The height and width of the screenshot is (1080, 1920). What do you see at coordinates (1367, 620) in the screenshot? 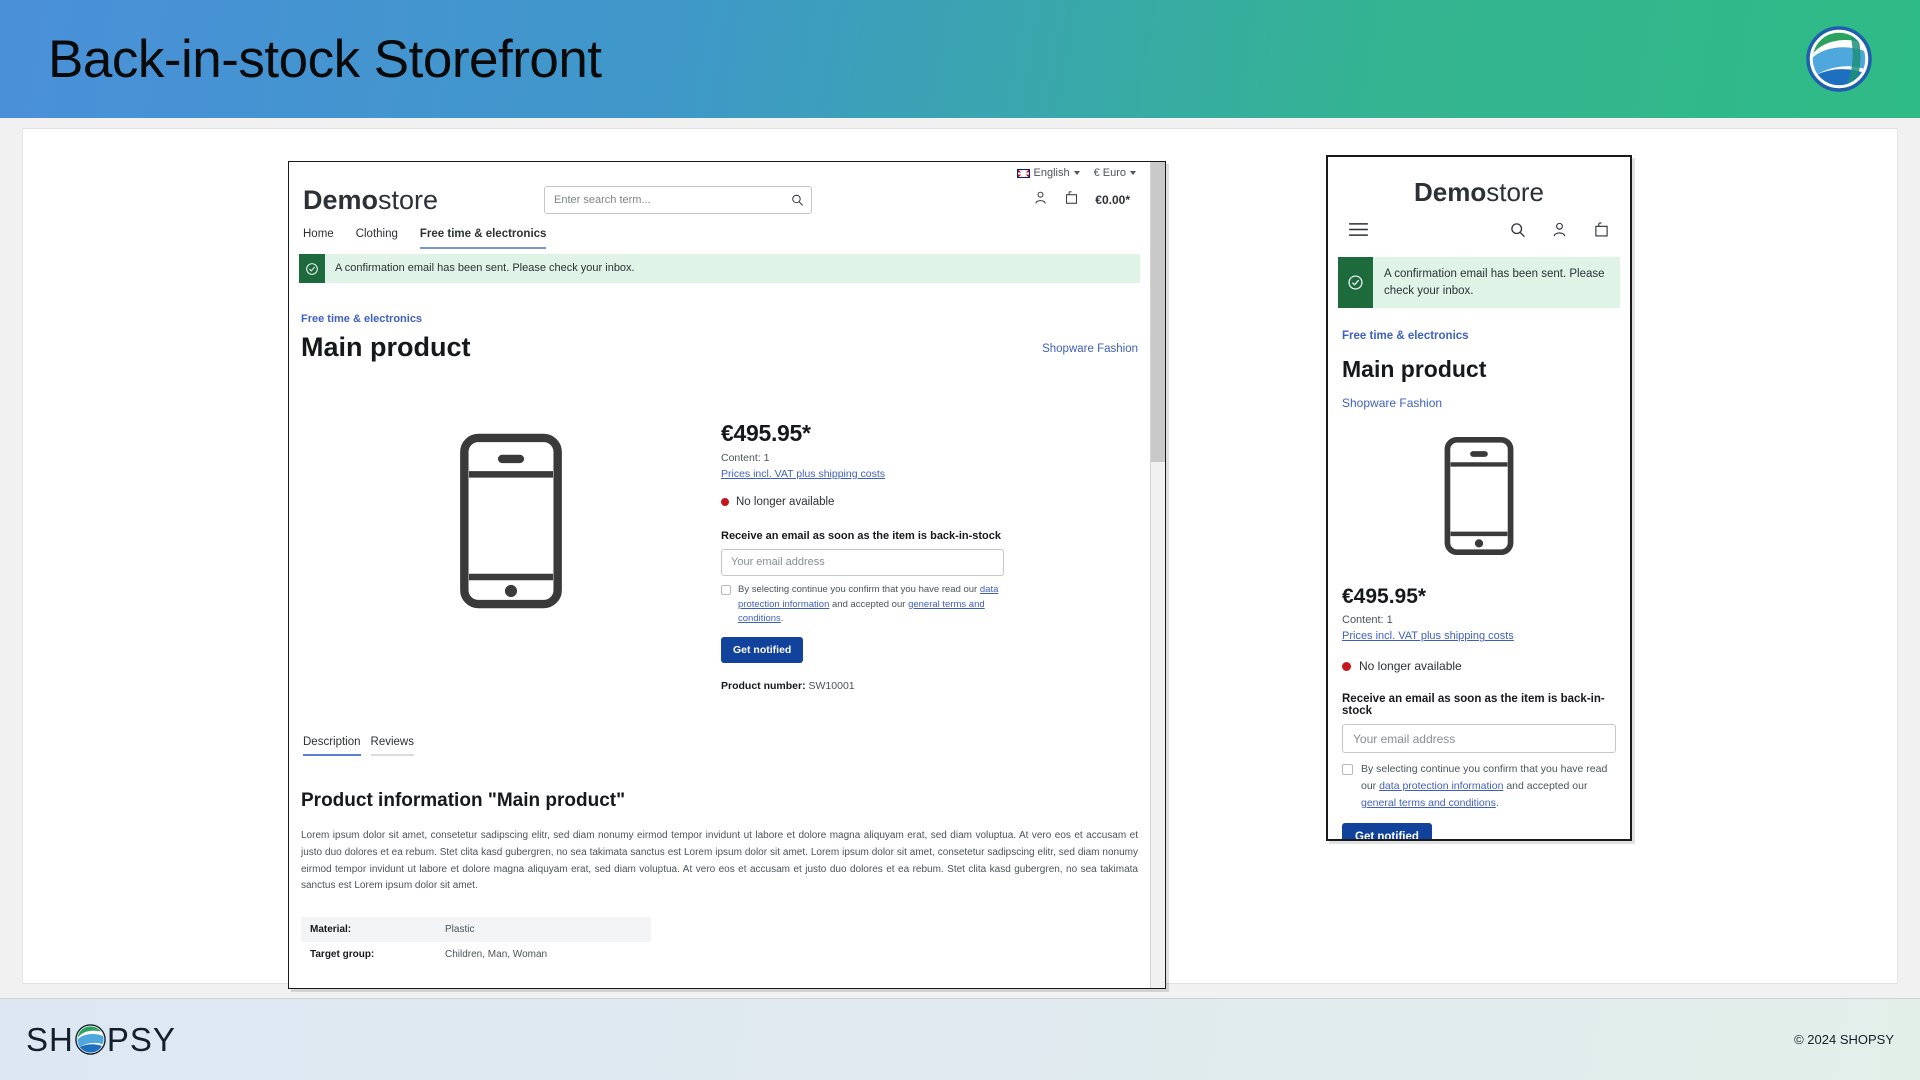
I see `mobile-product-content: Content: 1` at bounding box center [1367, 620].